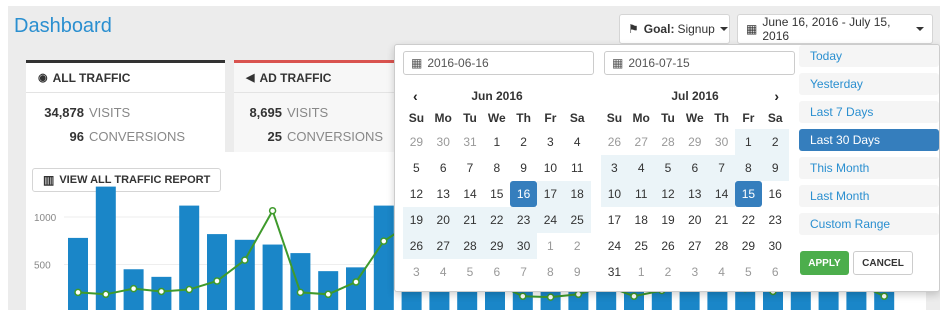 The width and height of the screenshot is (947, 316). I want to click on calendar-day: 12, so click(416, 194).